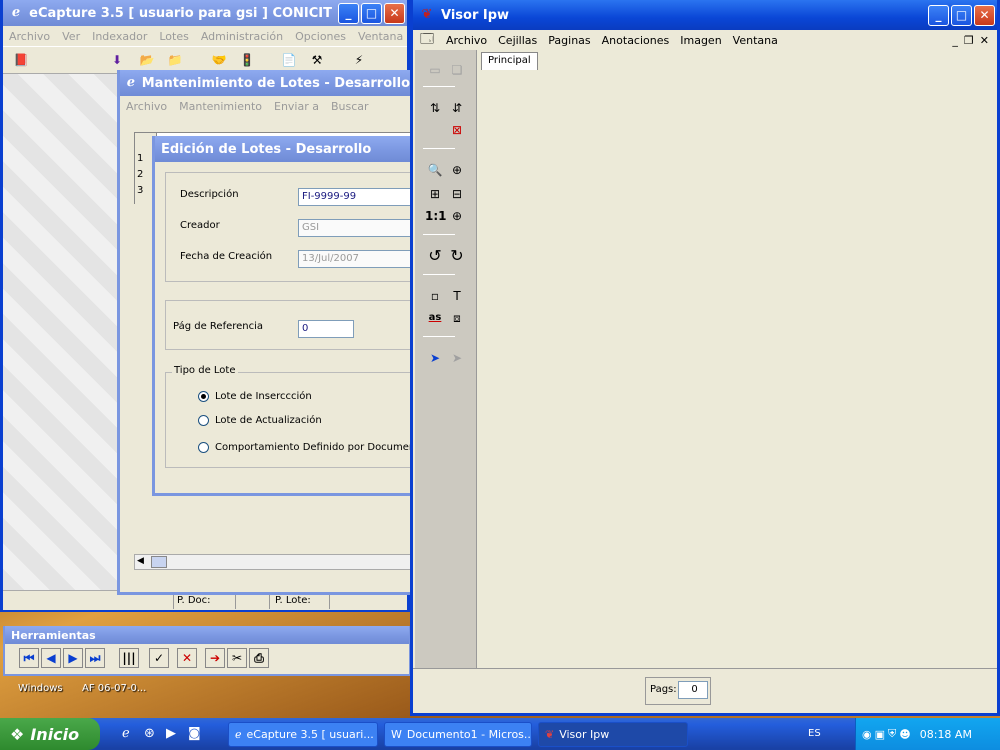 This screenshot has height=750, width=1000. What do you see at coordinates (984, 40) in the screenshot?
I see `mdi-close-icon: ✕` at bounding box center [984, 40].